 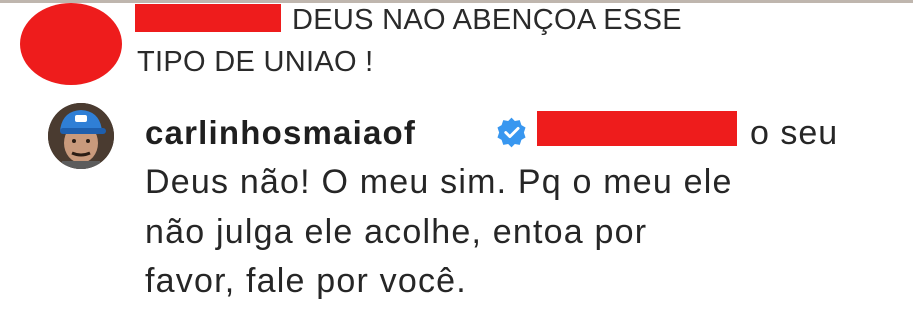 I want to click on reply-text-line3: não julga ele acolhe, entoa por, so click(x=396, y=232).